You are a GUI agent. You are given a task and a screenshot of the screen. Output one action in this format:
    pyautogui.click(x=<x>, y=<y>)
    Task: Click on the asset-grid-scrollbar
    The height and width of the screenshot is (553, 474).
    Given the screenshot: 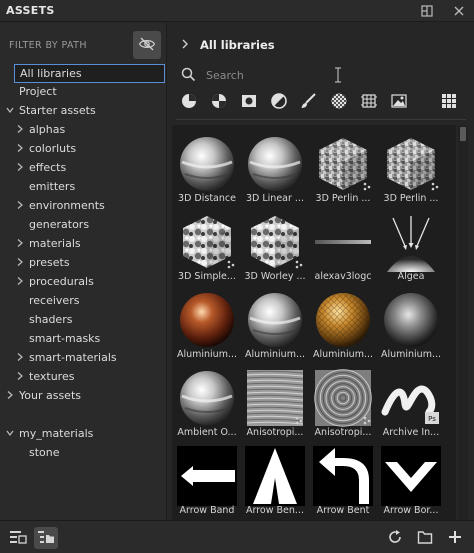 What is the action you would take?
    pyautogui.click(x=463, y=322)
    